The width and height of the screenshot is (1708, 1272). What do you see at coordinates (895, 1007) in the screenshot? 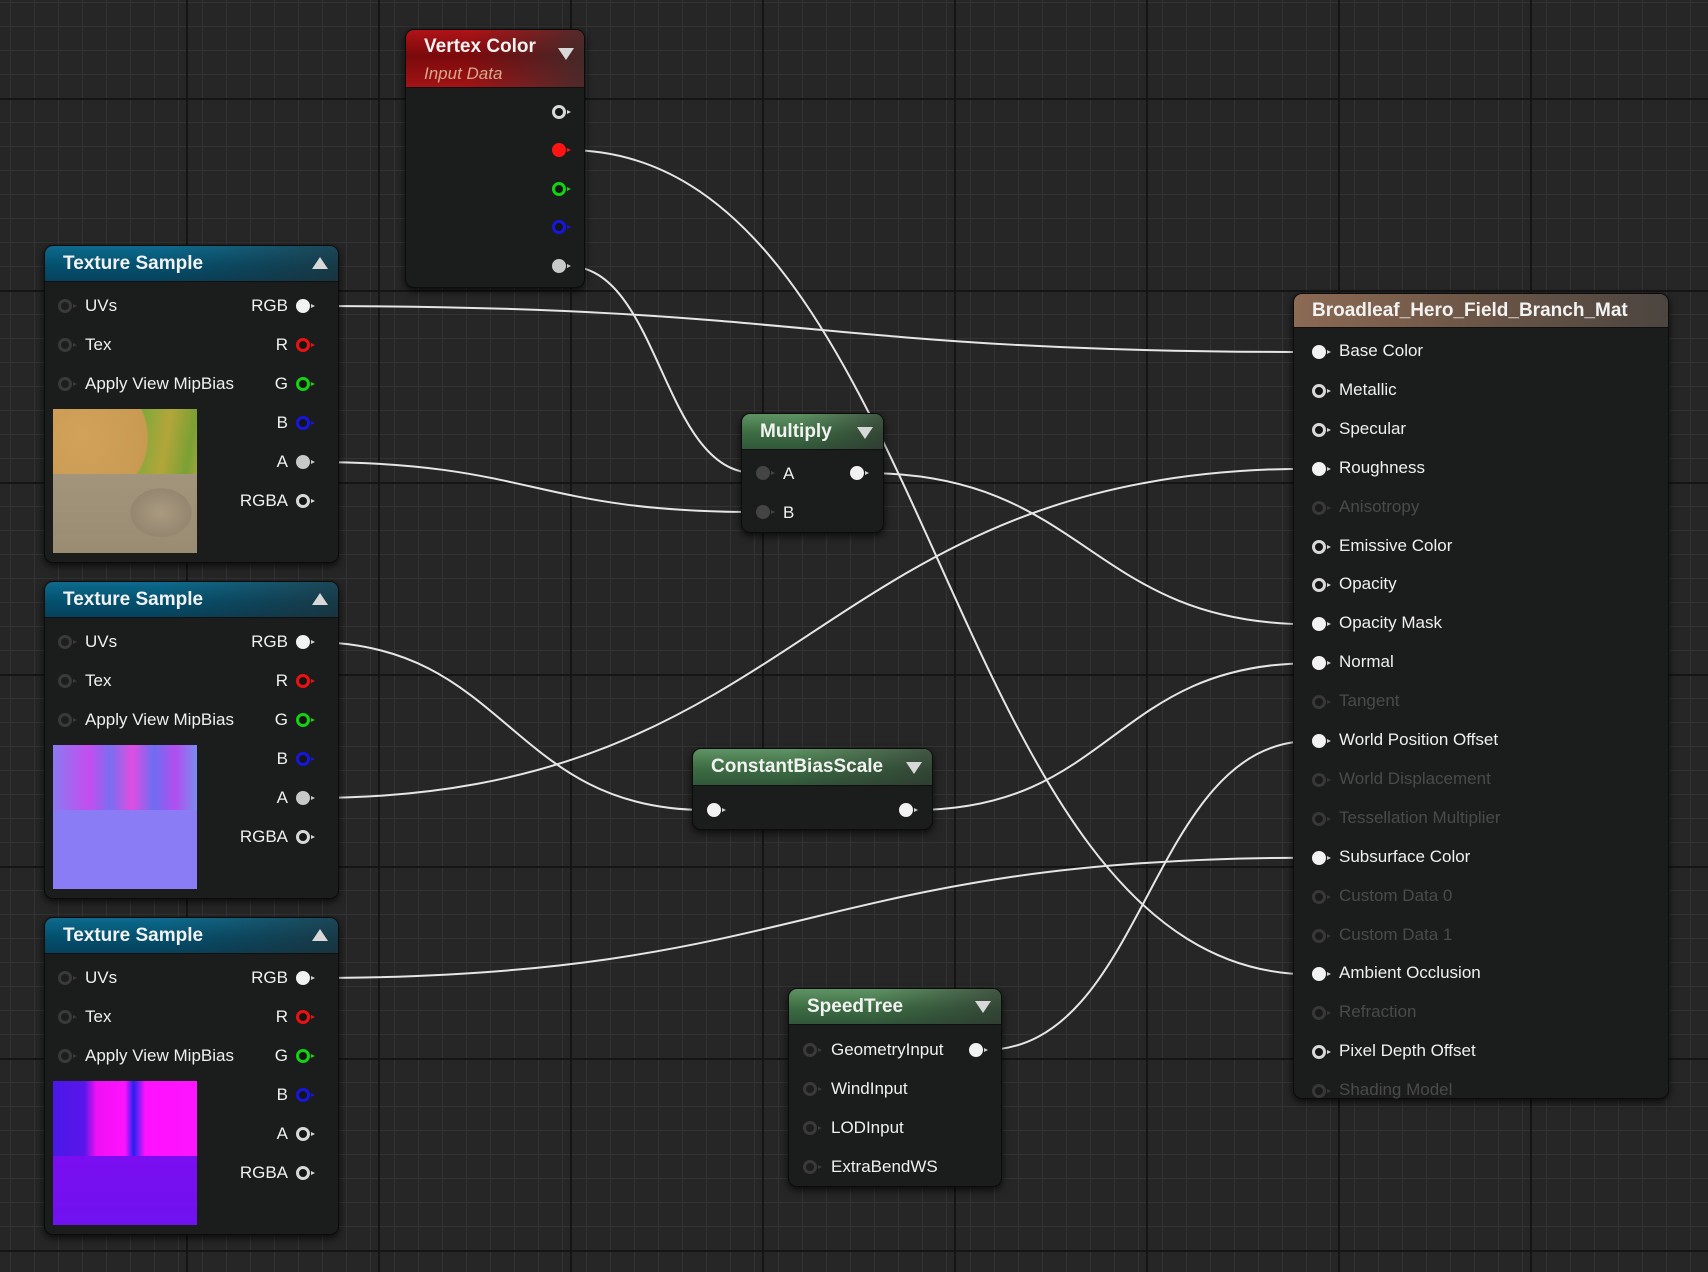
I see `speedtree-header: SpeedTree` at bounding box center [895, 1007].